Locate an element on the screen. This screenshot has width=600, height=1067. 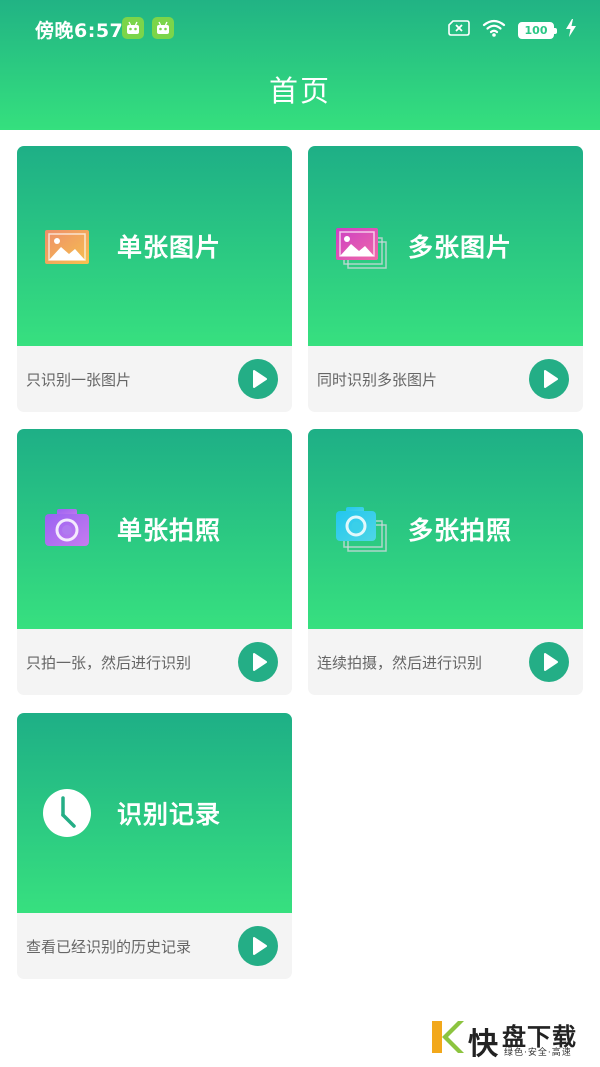
clock-icon is located at coordinates (68, 812).